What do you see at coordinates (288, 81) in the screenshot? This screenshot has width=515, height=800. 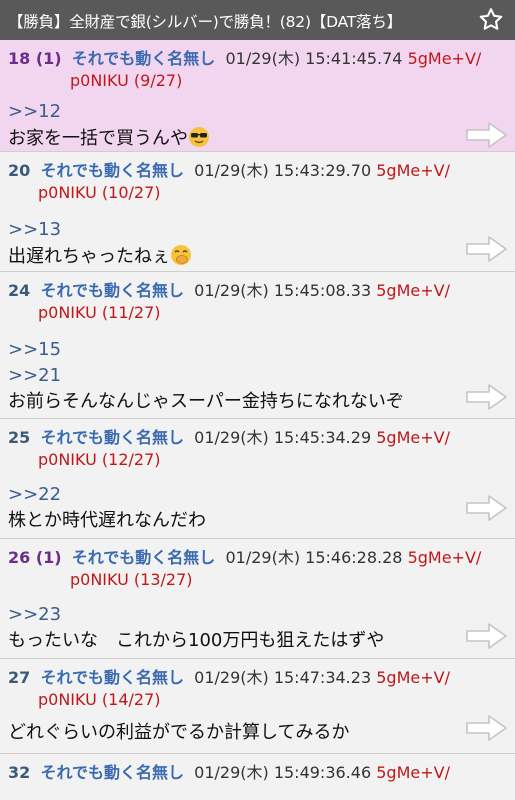 I see `post-header-line2: p0NIKU (9/27)` at bounding box center [288, 81].